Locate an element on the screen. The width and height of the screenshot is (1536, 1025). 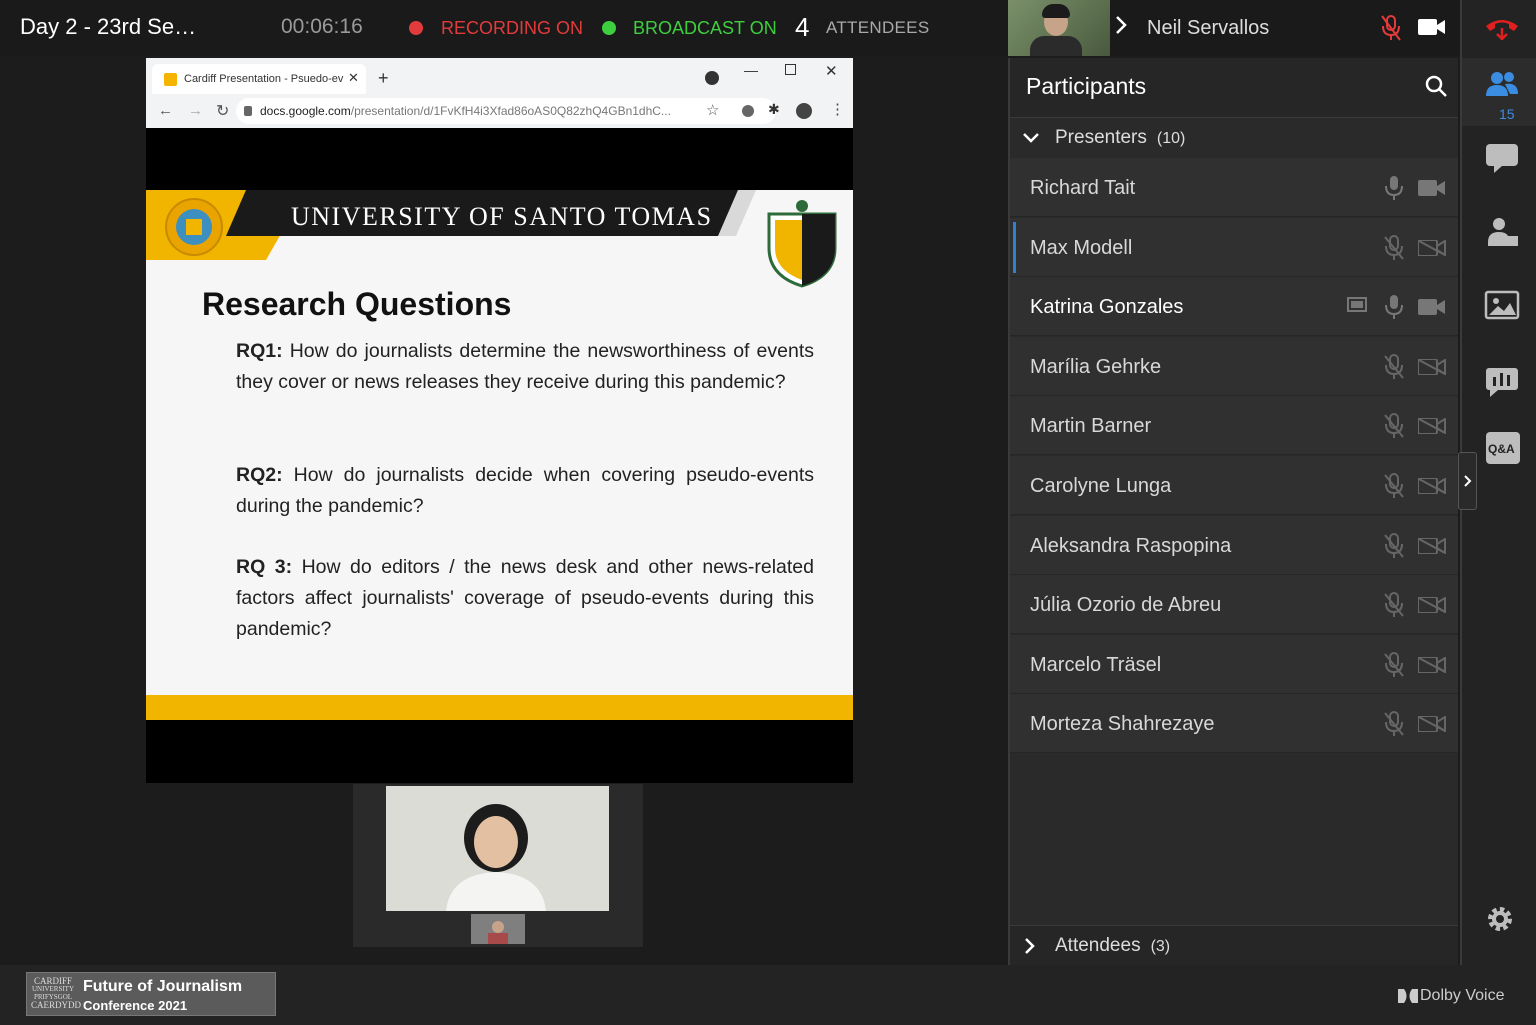
participant-row: Marília Gehrke is located at coordinates (1234, 366).